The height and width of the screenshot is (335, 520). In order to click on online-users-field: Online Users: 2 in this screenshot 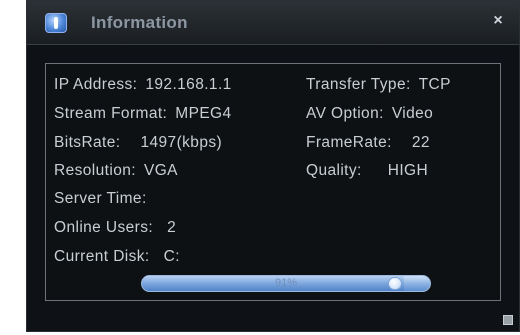, I will do `click(115, 228)`.